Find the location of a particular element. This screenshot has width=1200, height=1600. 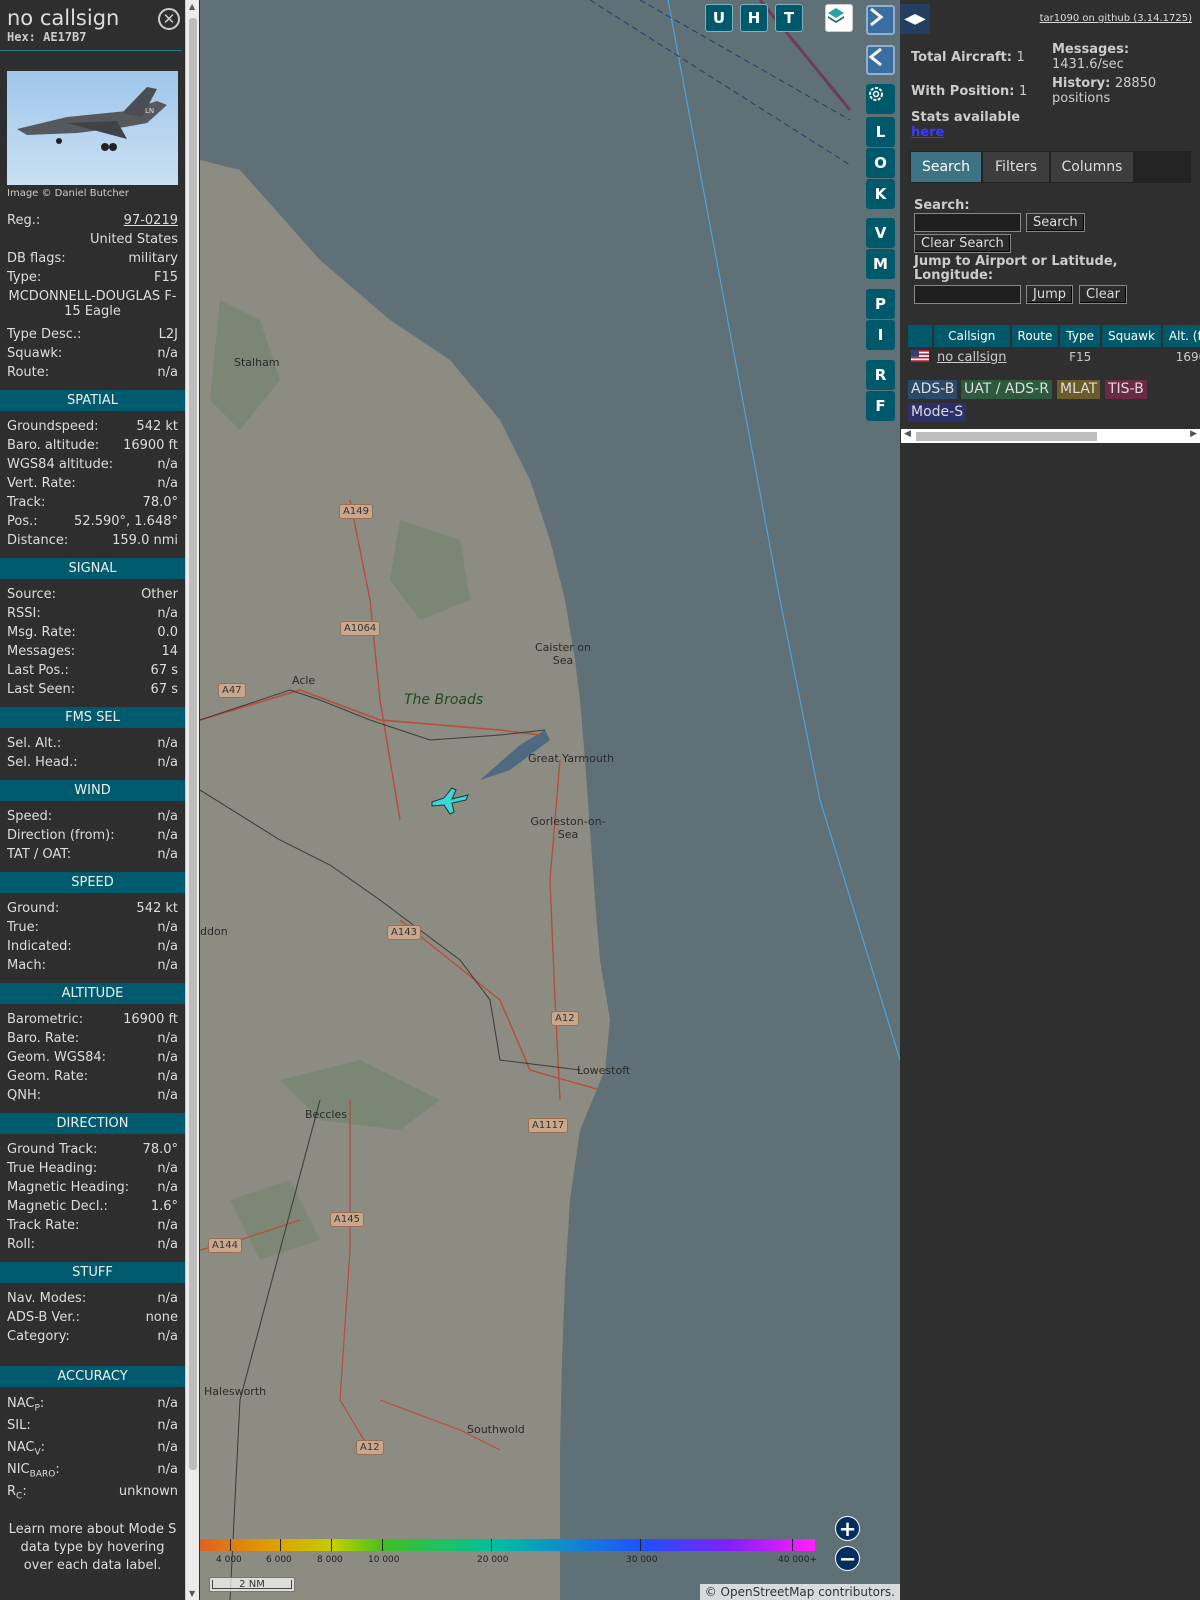

tab-filters: Filters is located at coordinates (1016, 167).